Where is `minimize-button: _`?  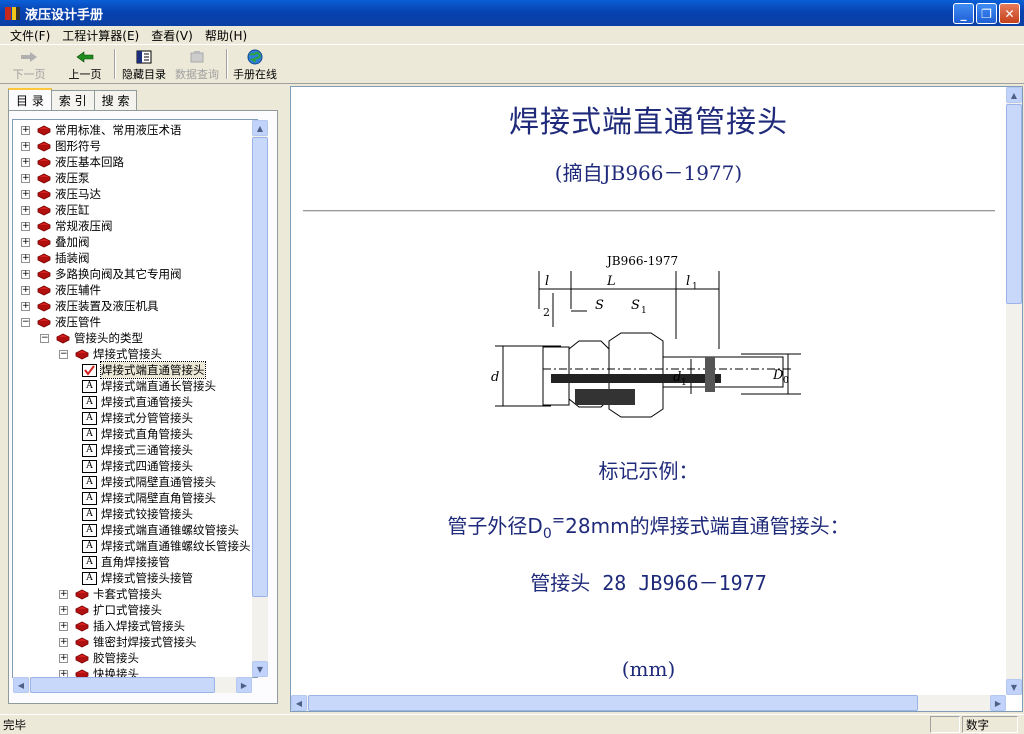 minimize-button: _ is located at coordinates (963, 13).